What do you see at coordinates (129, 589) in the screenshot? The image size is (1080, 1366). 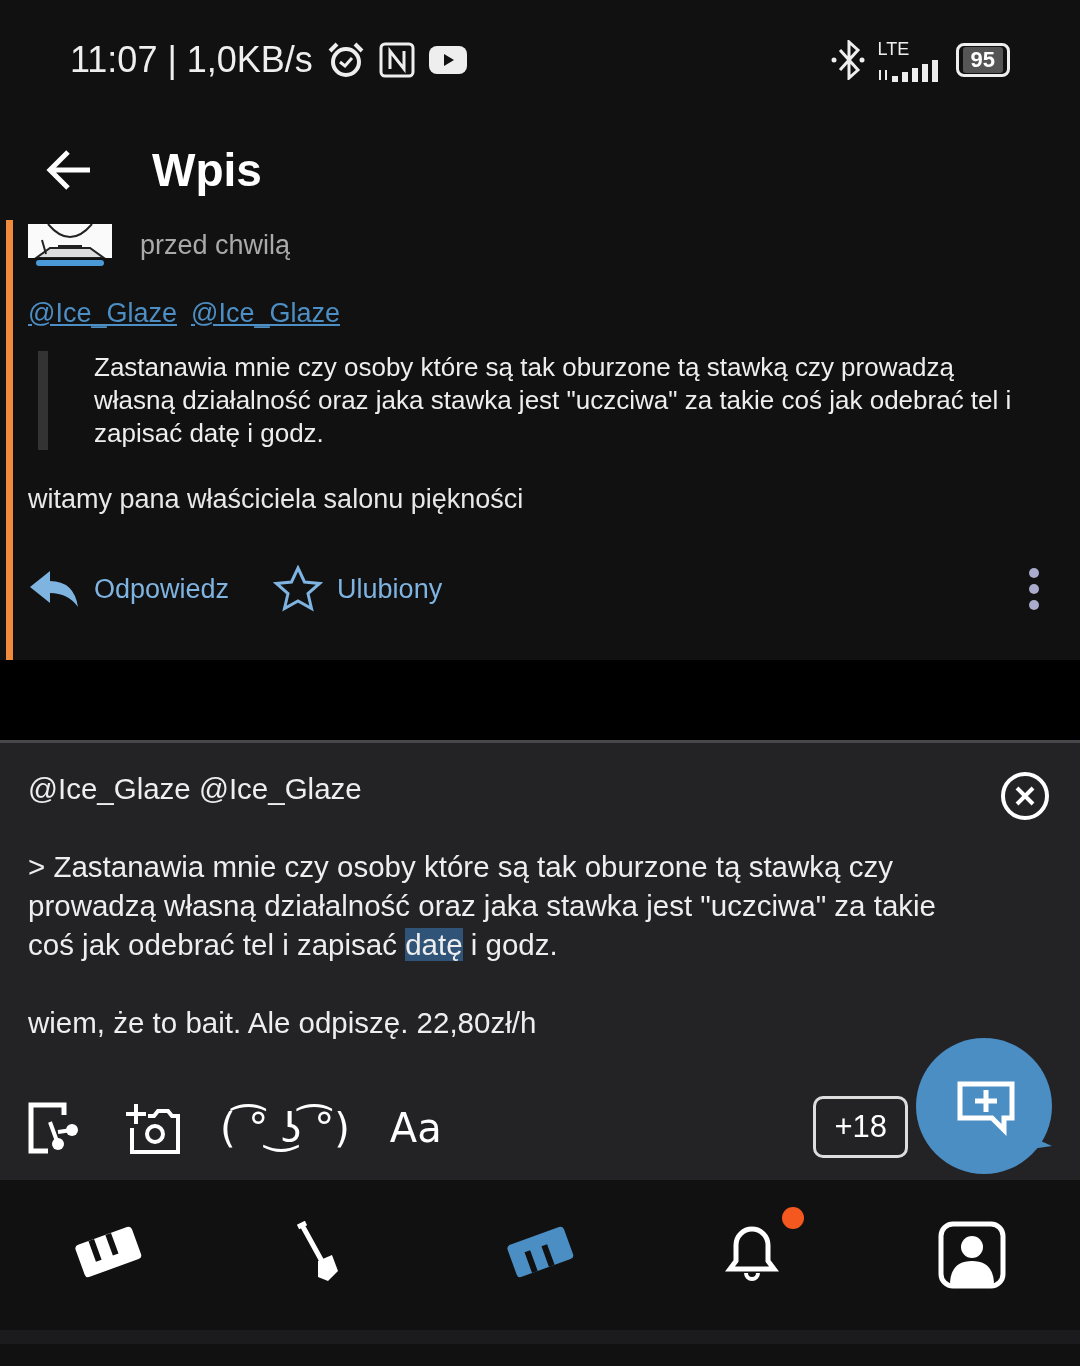 I see `reply-button: Odpowiedz` at bounding box center [129, 589].